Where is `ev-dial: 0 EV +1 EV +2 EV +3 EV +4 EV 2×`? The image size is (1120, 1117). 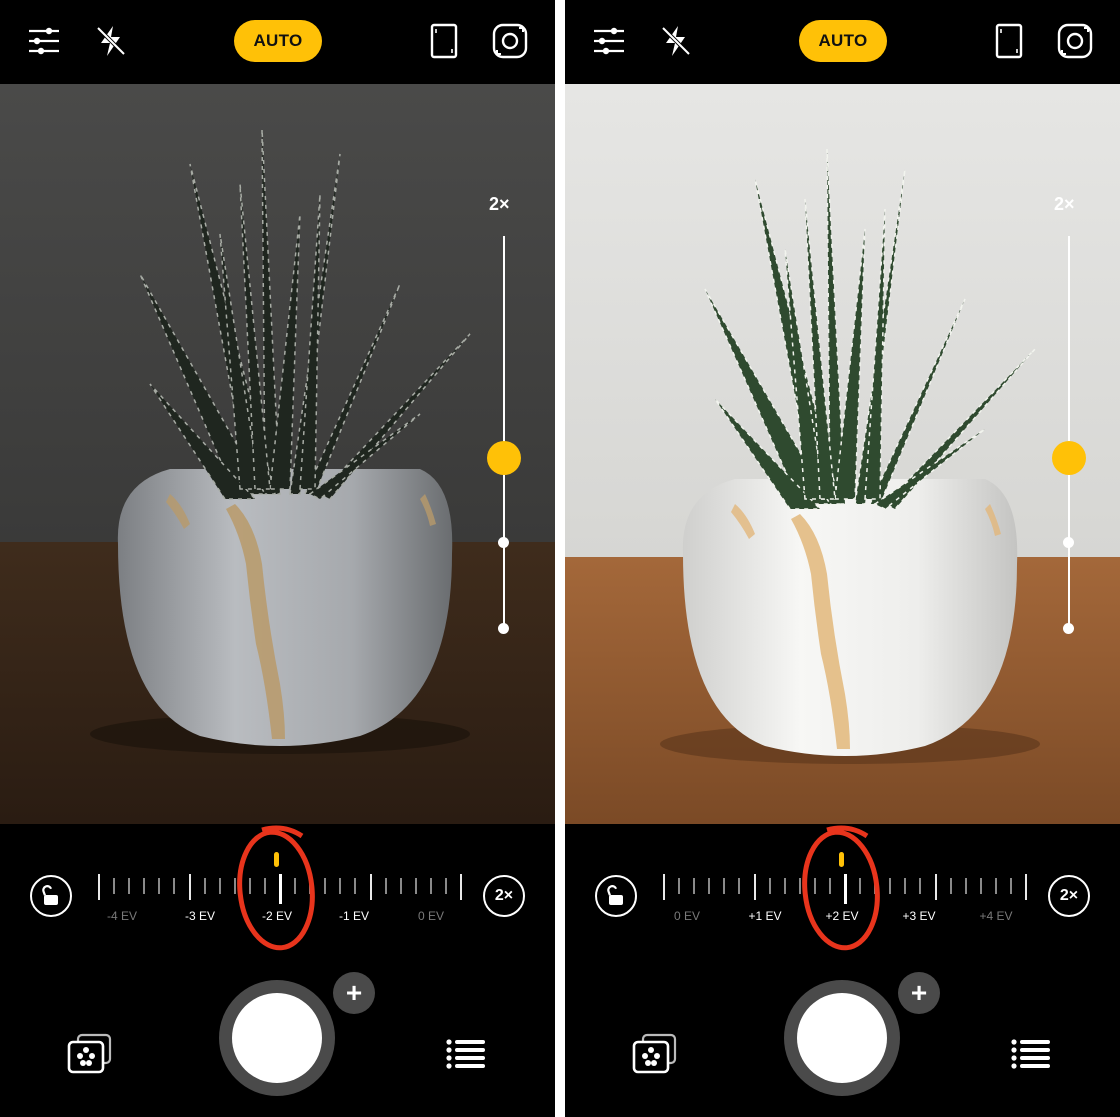
ev-dial: 0 EV +1 EV +2 EV +3 EV +4 EV 2× is located at coordinates (842, 894).